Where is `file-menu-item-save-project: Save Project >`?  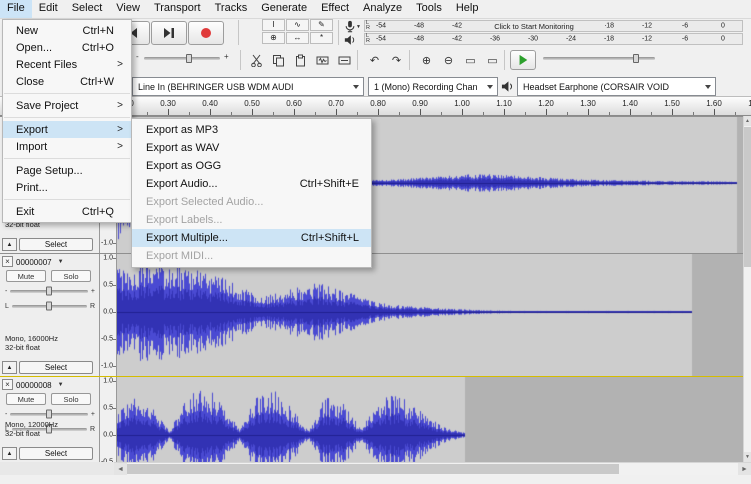 file-menu-item-save-project: Save Project > is located at coordinates (67, 105).